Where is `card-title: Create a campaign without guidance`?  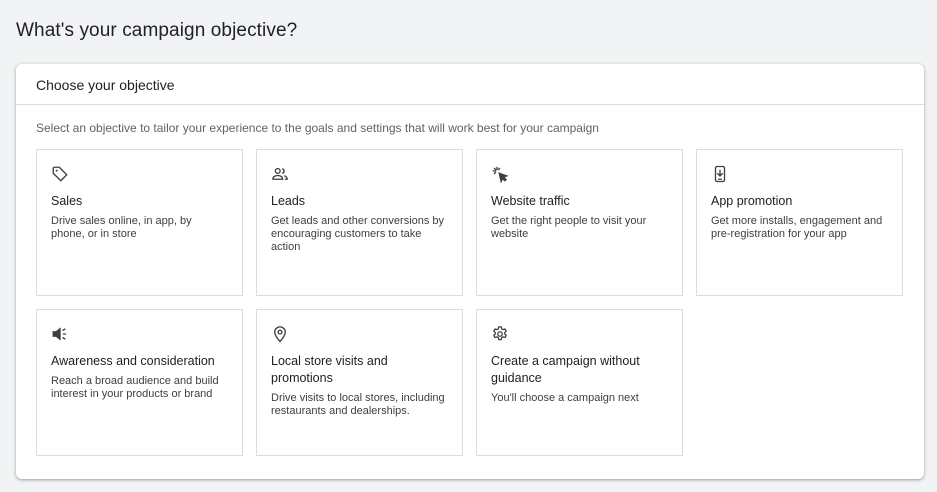 card-title: Create a campaign without guidance is located at coordinates (565, 369).